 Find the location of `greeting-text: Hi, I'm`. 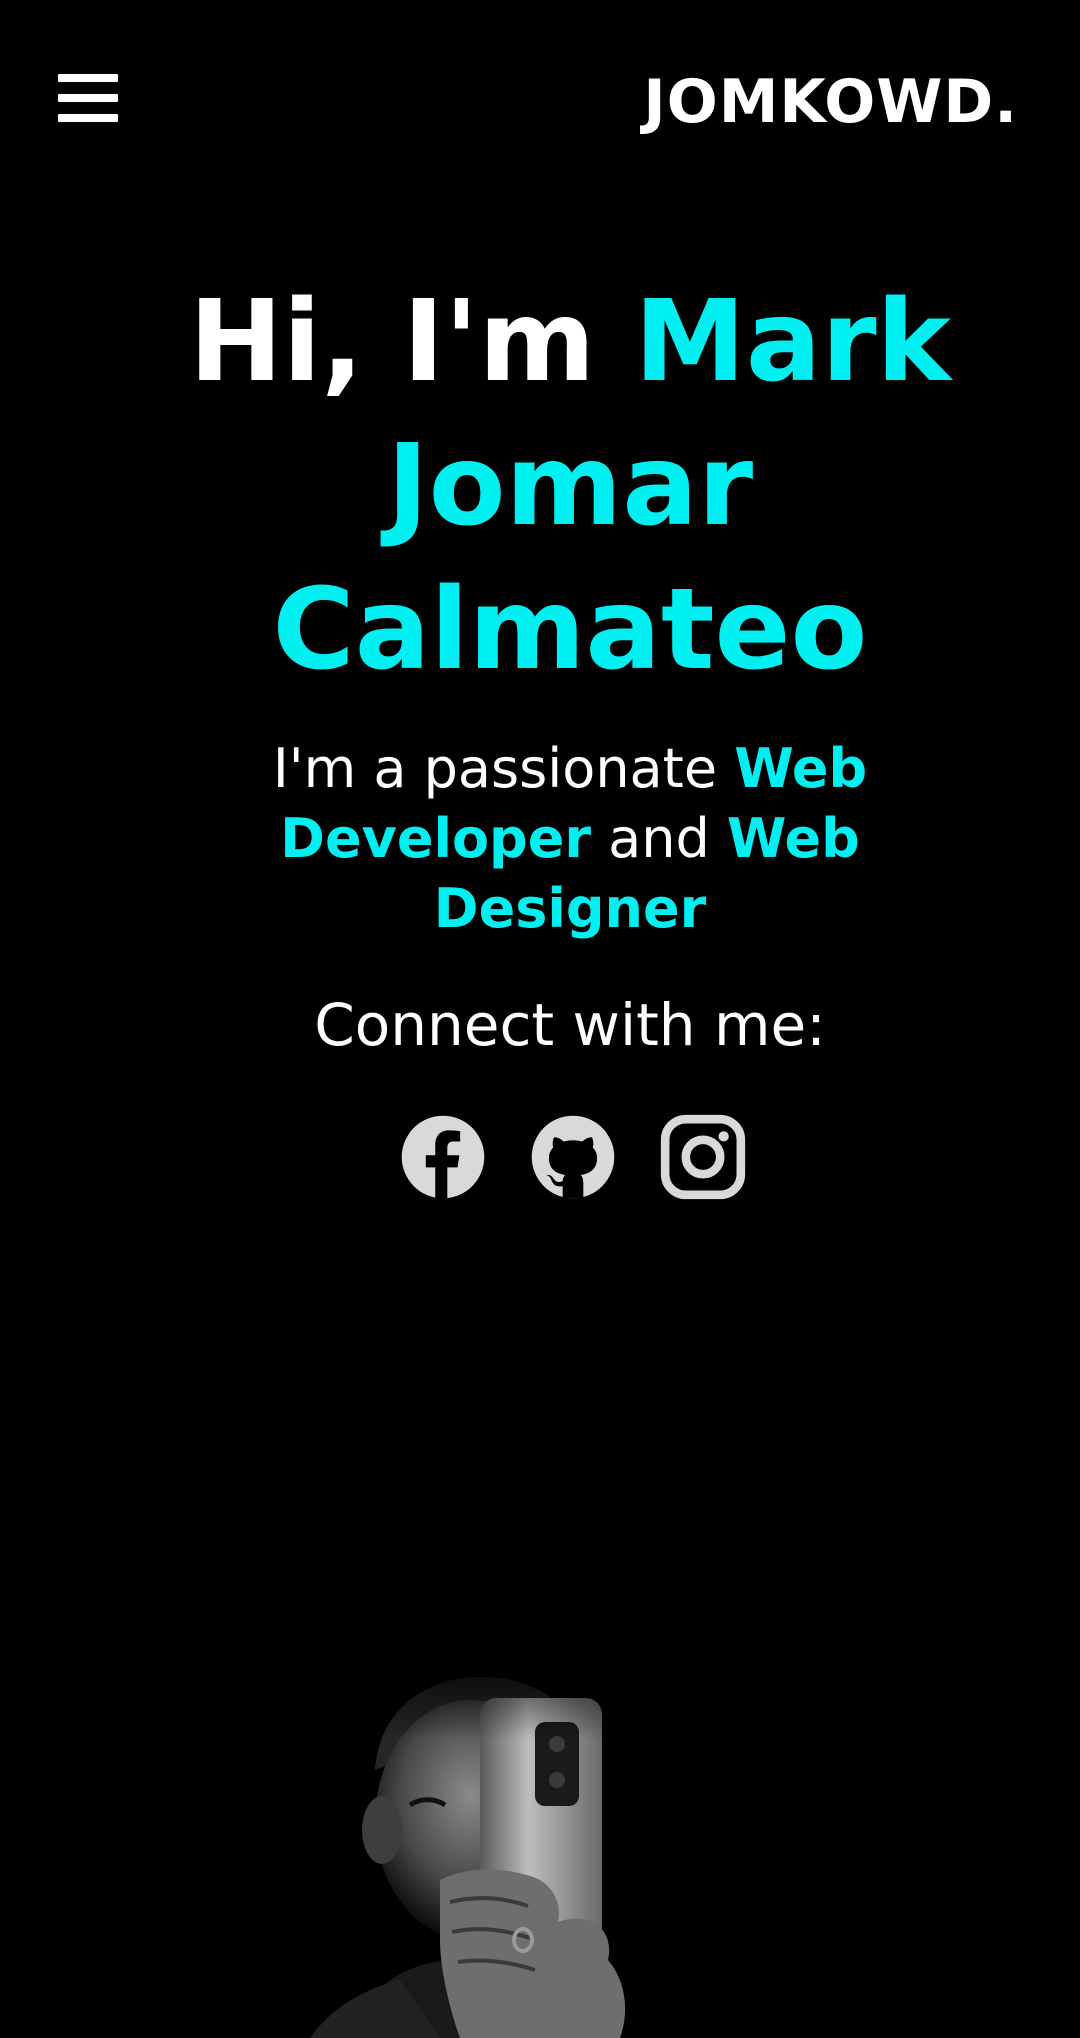

greeting-text: Hi, I'm is located at coordinates (411, 342).